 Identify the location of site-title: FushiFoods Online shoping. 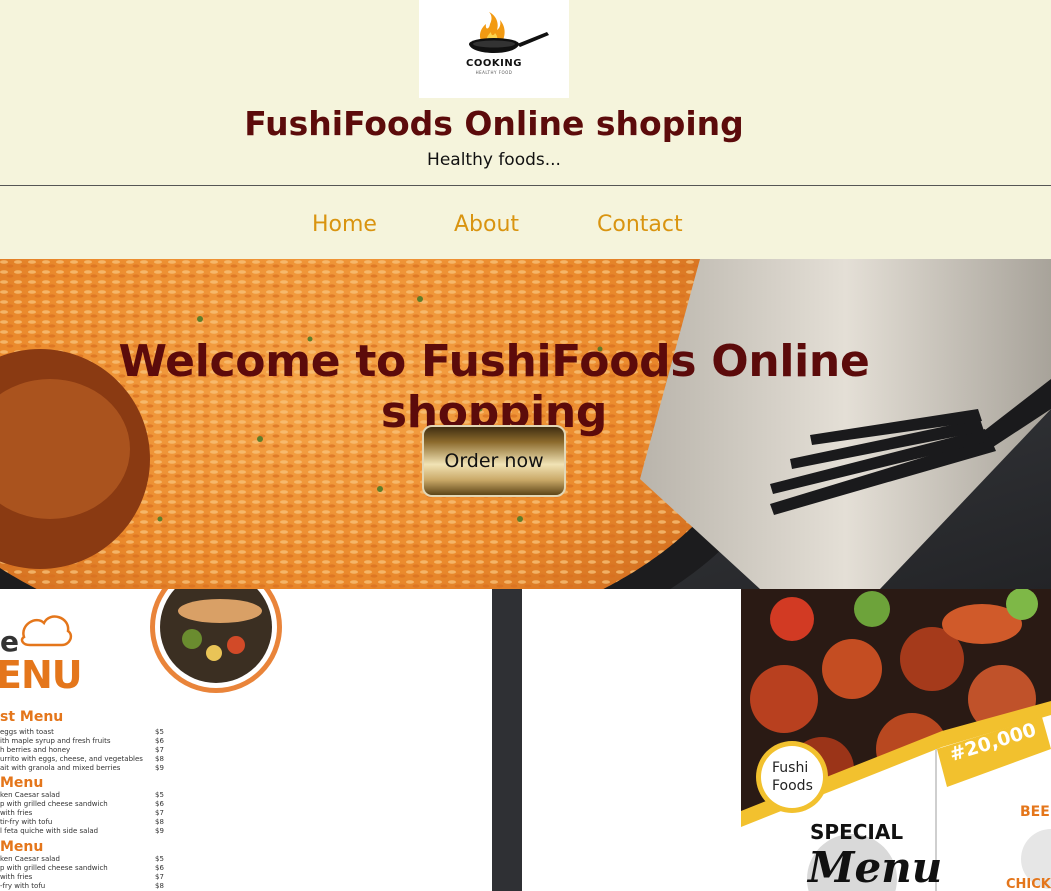
(494, 123).